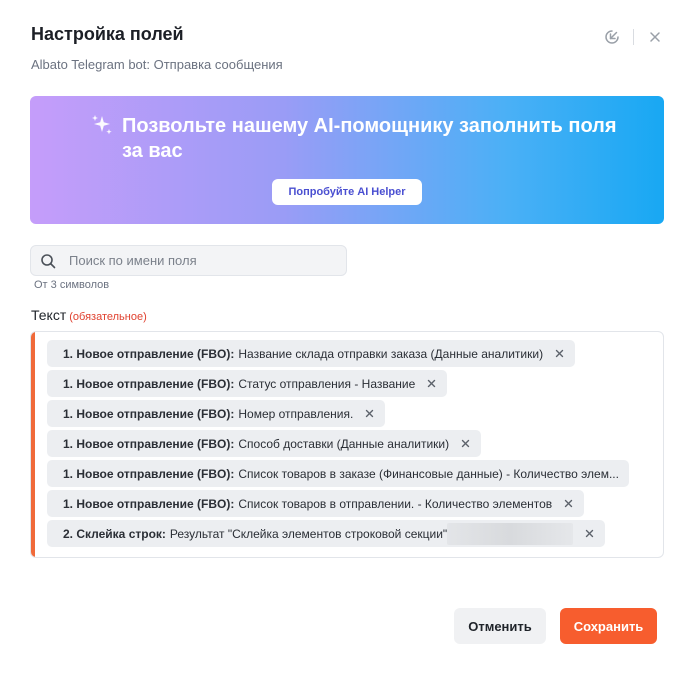  Describe the element at coordinates (107, 34) in the screenshot. I see `header-title: Настройка полей` at that location.